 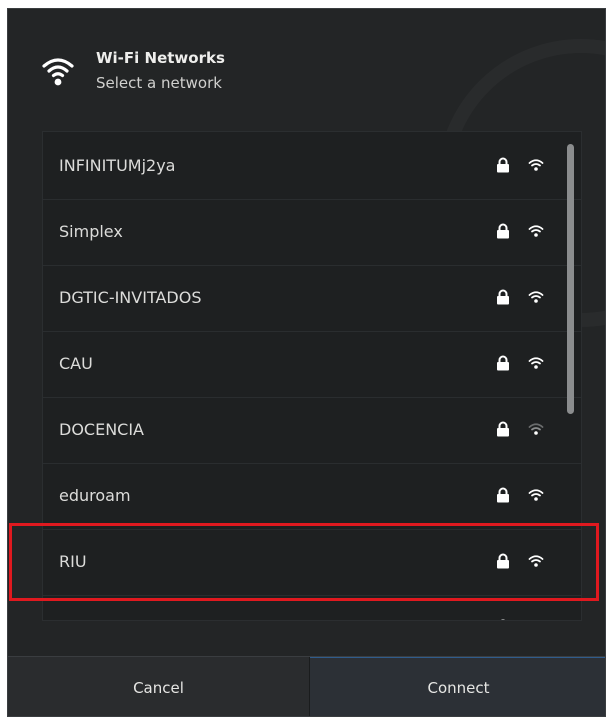 I want to click on dialog-footer: Cancel Connect, so click(x=306, y=686).